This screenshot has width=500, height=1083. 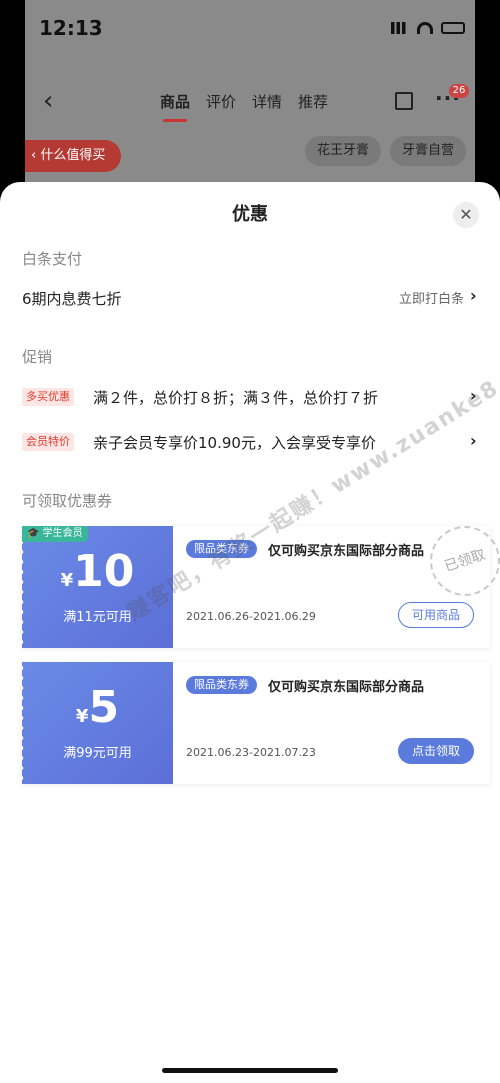 I want to click on smzdm-back-chip: ‹ 什么值得买, so click(x=73, y=156).